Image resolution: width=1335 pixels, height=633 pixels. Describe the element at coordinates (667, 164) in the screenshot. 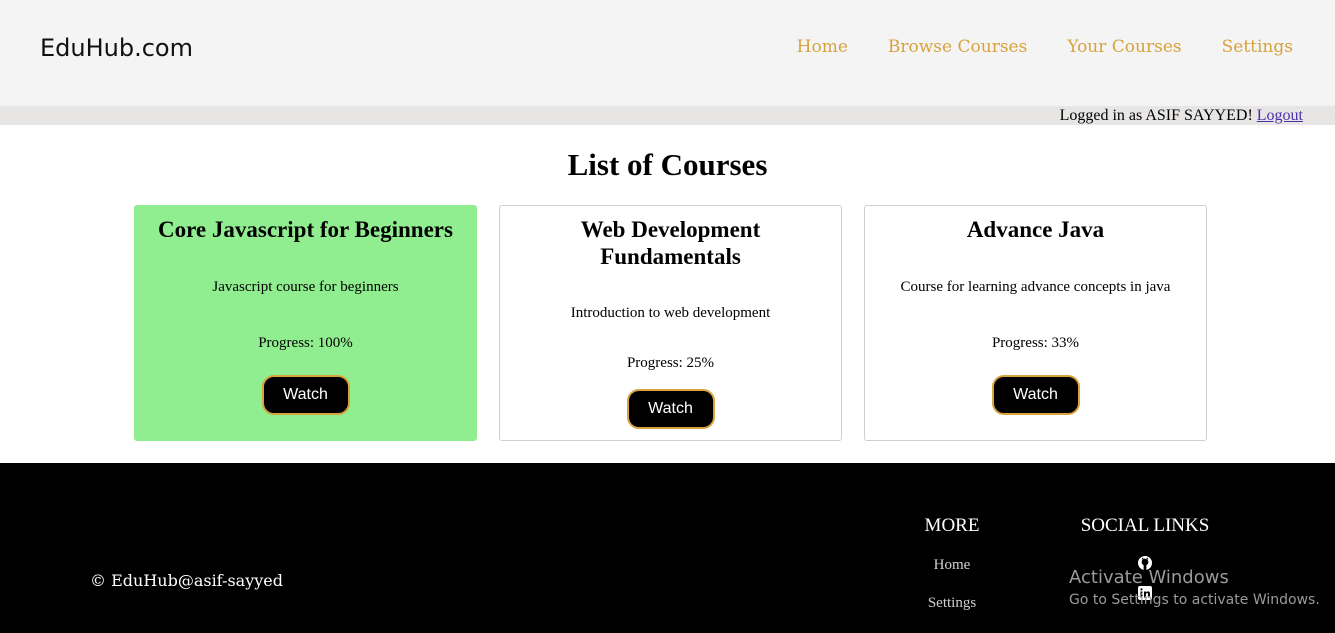

I see `page-title: List of Courses` at that location.